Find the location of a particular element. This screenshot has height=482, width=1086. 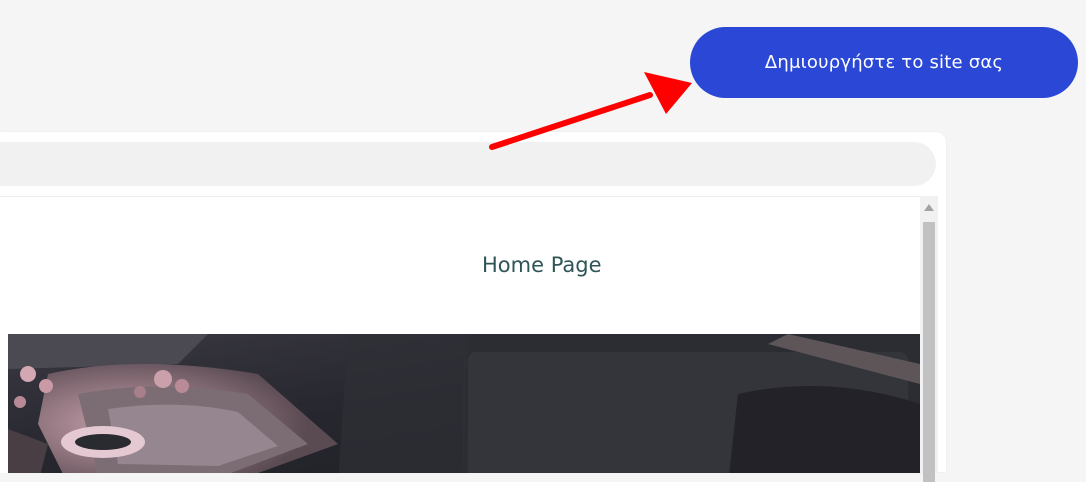

create-site-button: Δημιουργήστε το site σας is located at coordinates (884, 62).